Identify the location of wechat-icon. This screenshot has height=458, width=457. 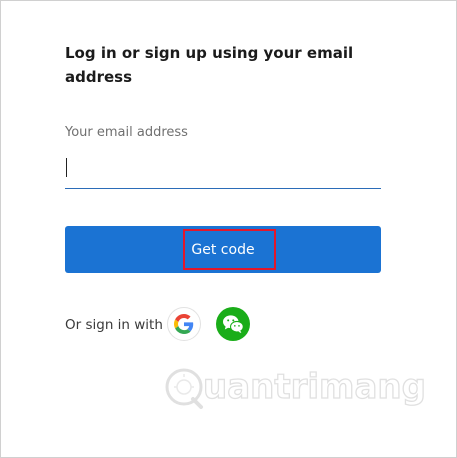
(233, 324).